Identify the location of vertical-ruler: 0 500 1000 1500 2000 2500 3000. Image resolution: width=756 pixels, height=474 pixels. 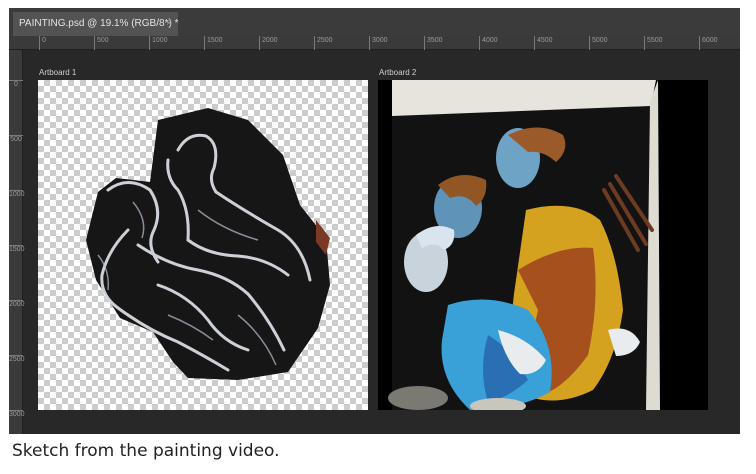
(17, 242).